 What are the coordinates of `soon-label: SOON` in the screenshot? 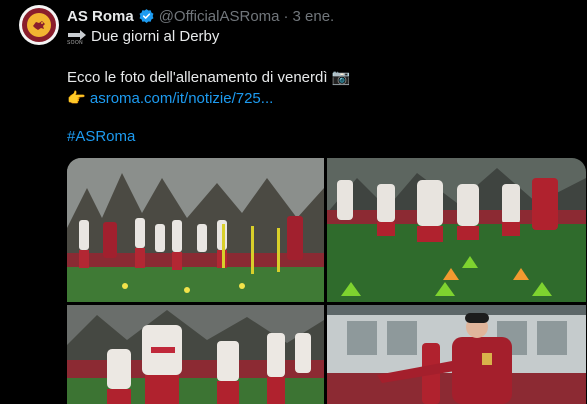 It's located at (75, 43).